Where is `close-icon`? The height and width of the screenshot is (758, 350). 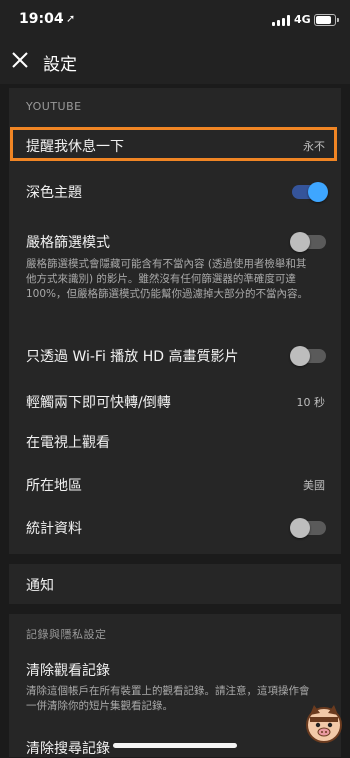 close-icon is located at coordinates (20, 60).